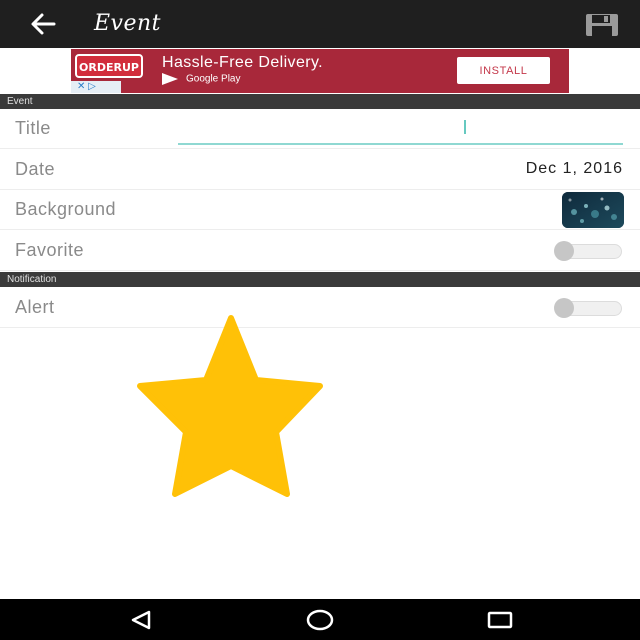 The image size is (640, 640). Describe the element at coordinates (230, 406) in the screenshot. I see `star-icon` at that location.